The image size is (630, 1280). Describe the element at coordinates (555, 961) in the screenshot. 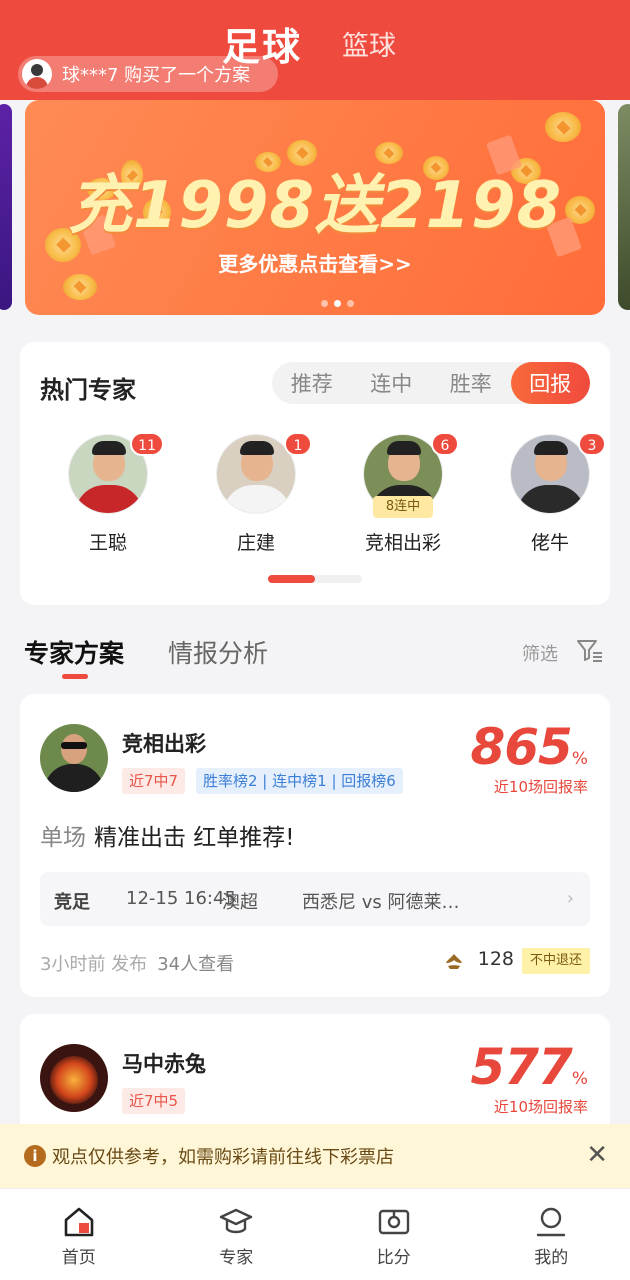

I see `refund-badge: 不中退还` at that location.